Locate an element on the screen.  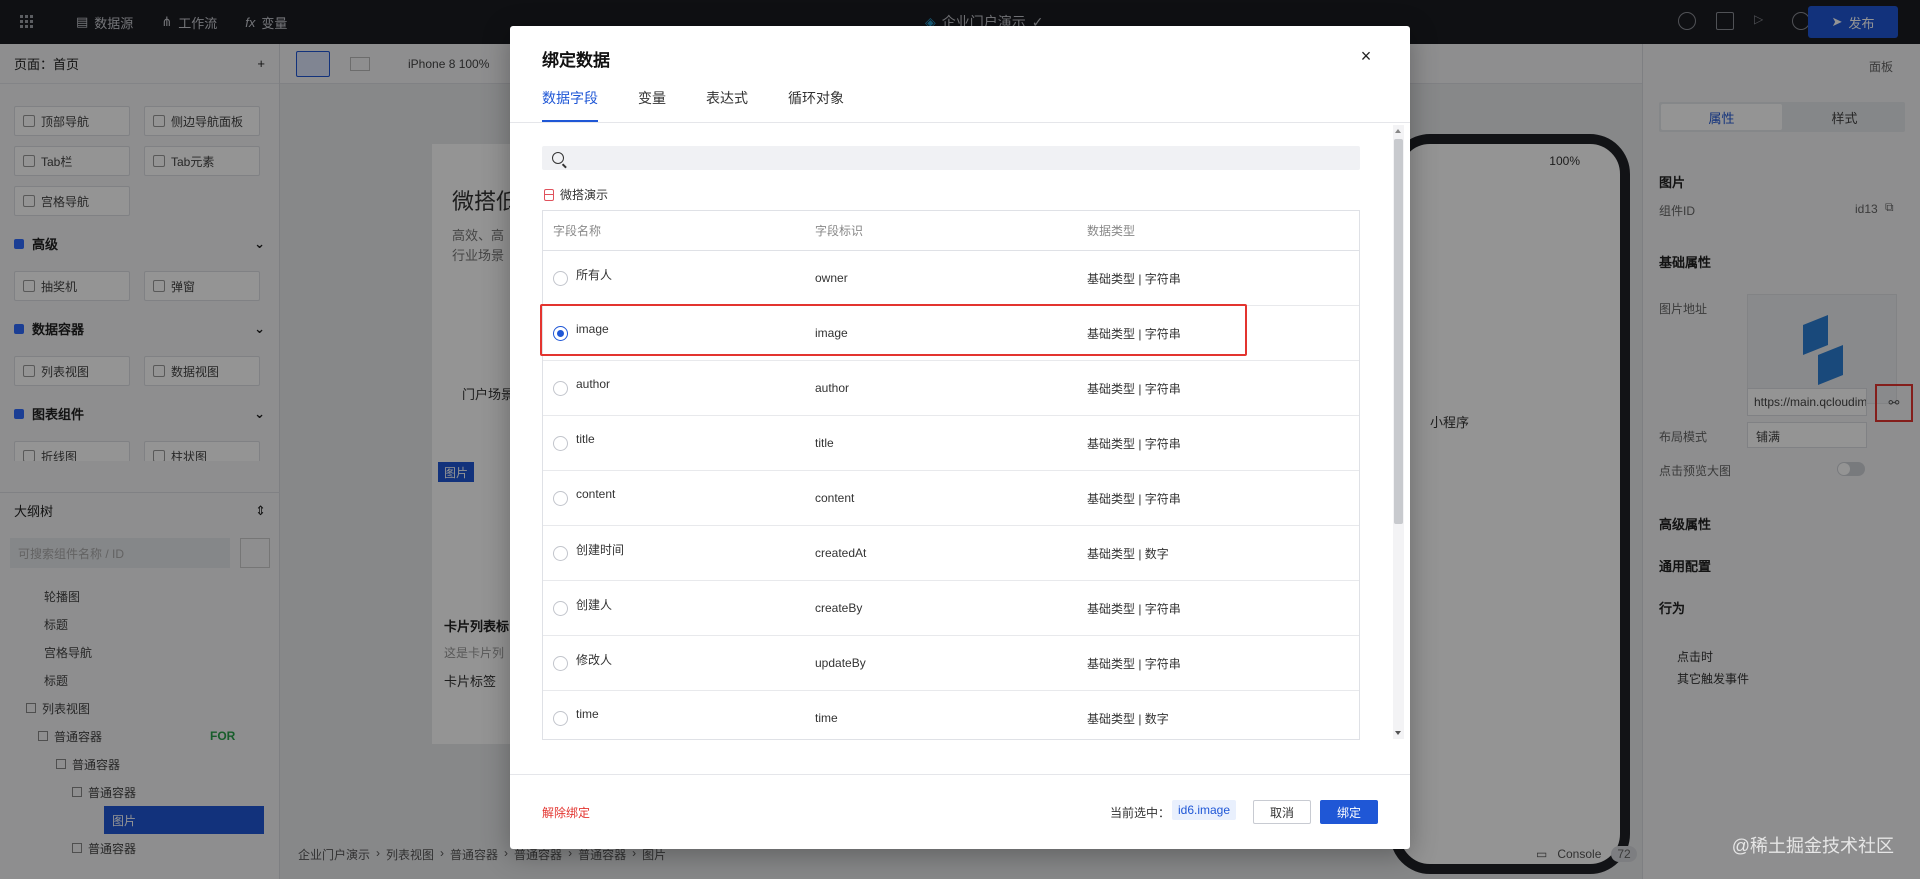
field-name-cell: title is located at coordinates (679, 441).